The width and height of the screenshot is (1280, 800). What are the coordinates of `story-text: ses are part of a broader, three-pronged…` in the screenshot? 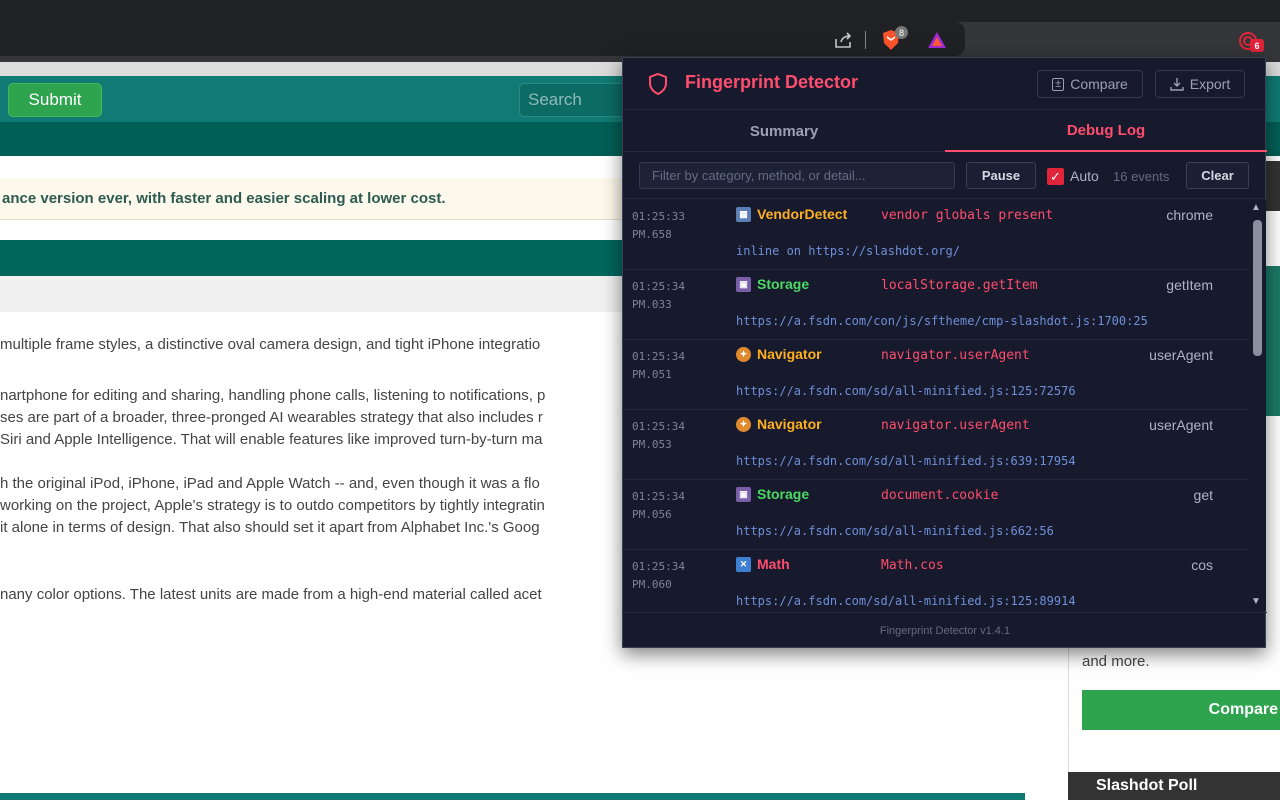 It's located at (271, 417).